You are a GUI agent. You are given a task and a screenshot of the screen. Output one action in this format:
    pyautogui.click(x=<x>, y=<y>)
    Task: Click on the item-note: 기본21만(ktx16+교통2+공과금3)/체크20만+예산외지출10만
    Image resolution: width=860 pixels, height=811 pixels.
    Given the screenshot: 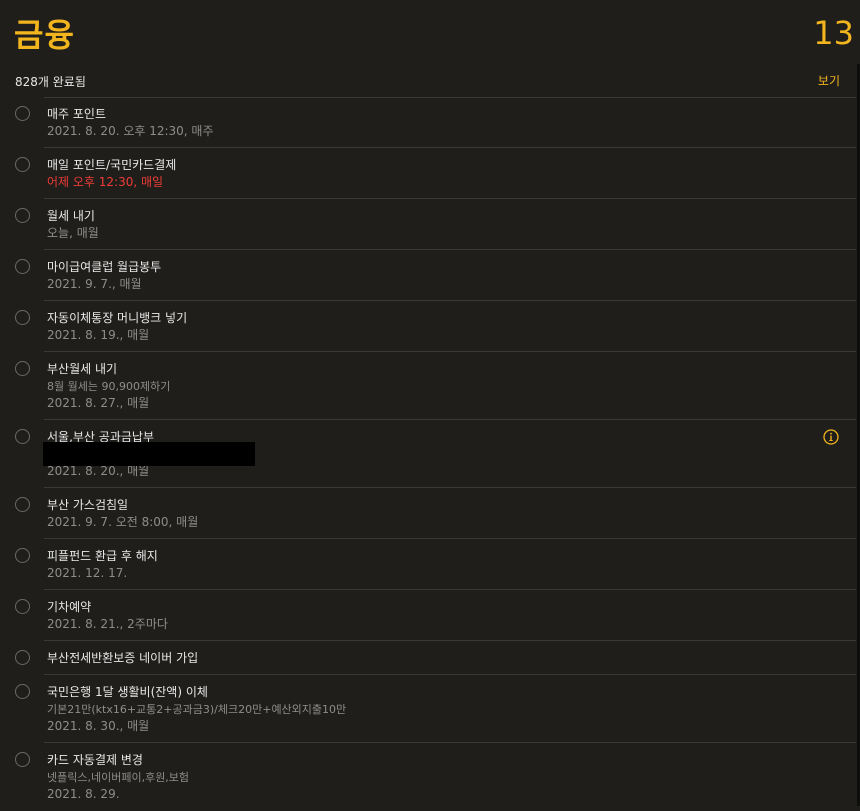 What is the action you would take?
    pyautogui.click(x=197, y=709)
    